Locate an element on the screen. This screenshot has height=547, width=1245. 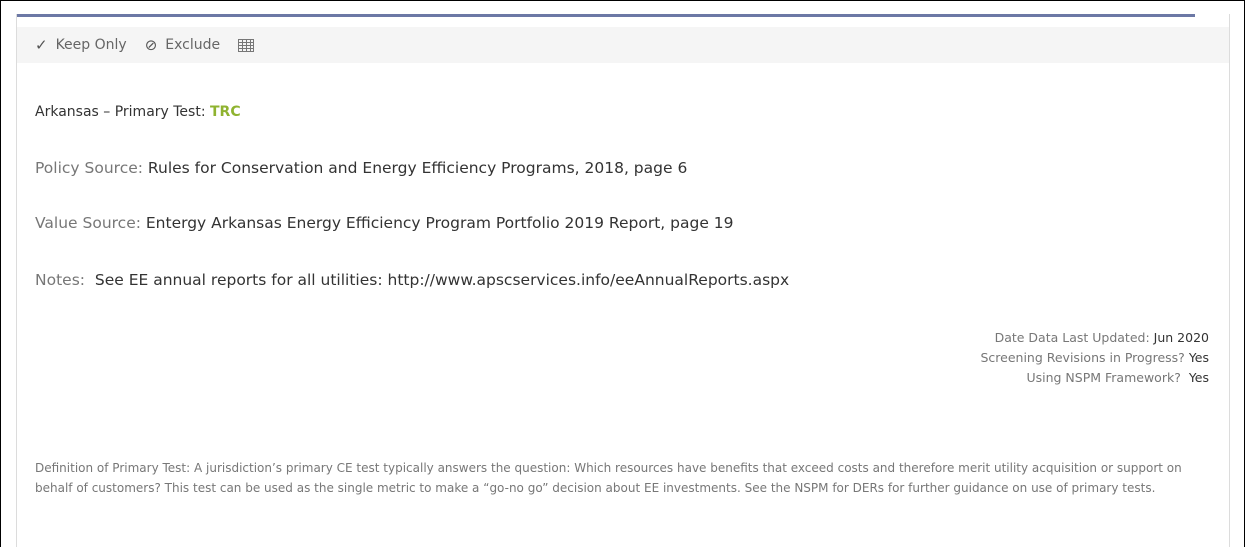
revisions-row: Screening Revisions in Progress? Yes is located at coordinates (1094, 358).